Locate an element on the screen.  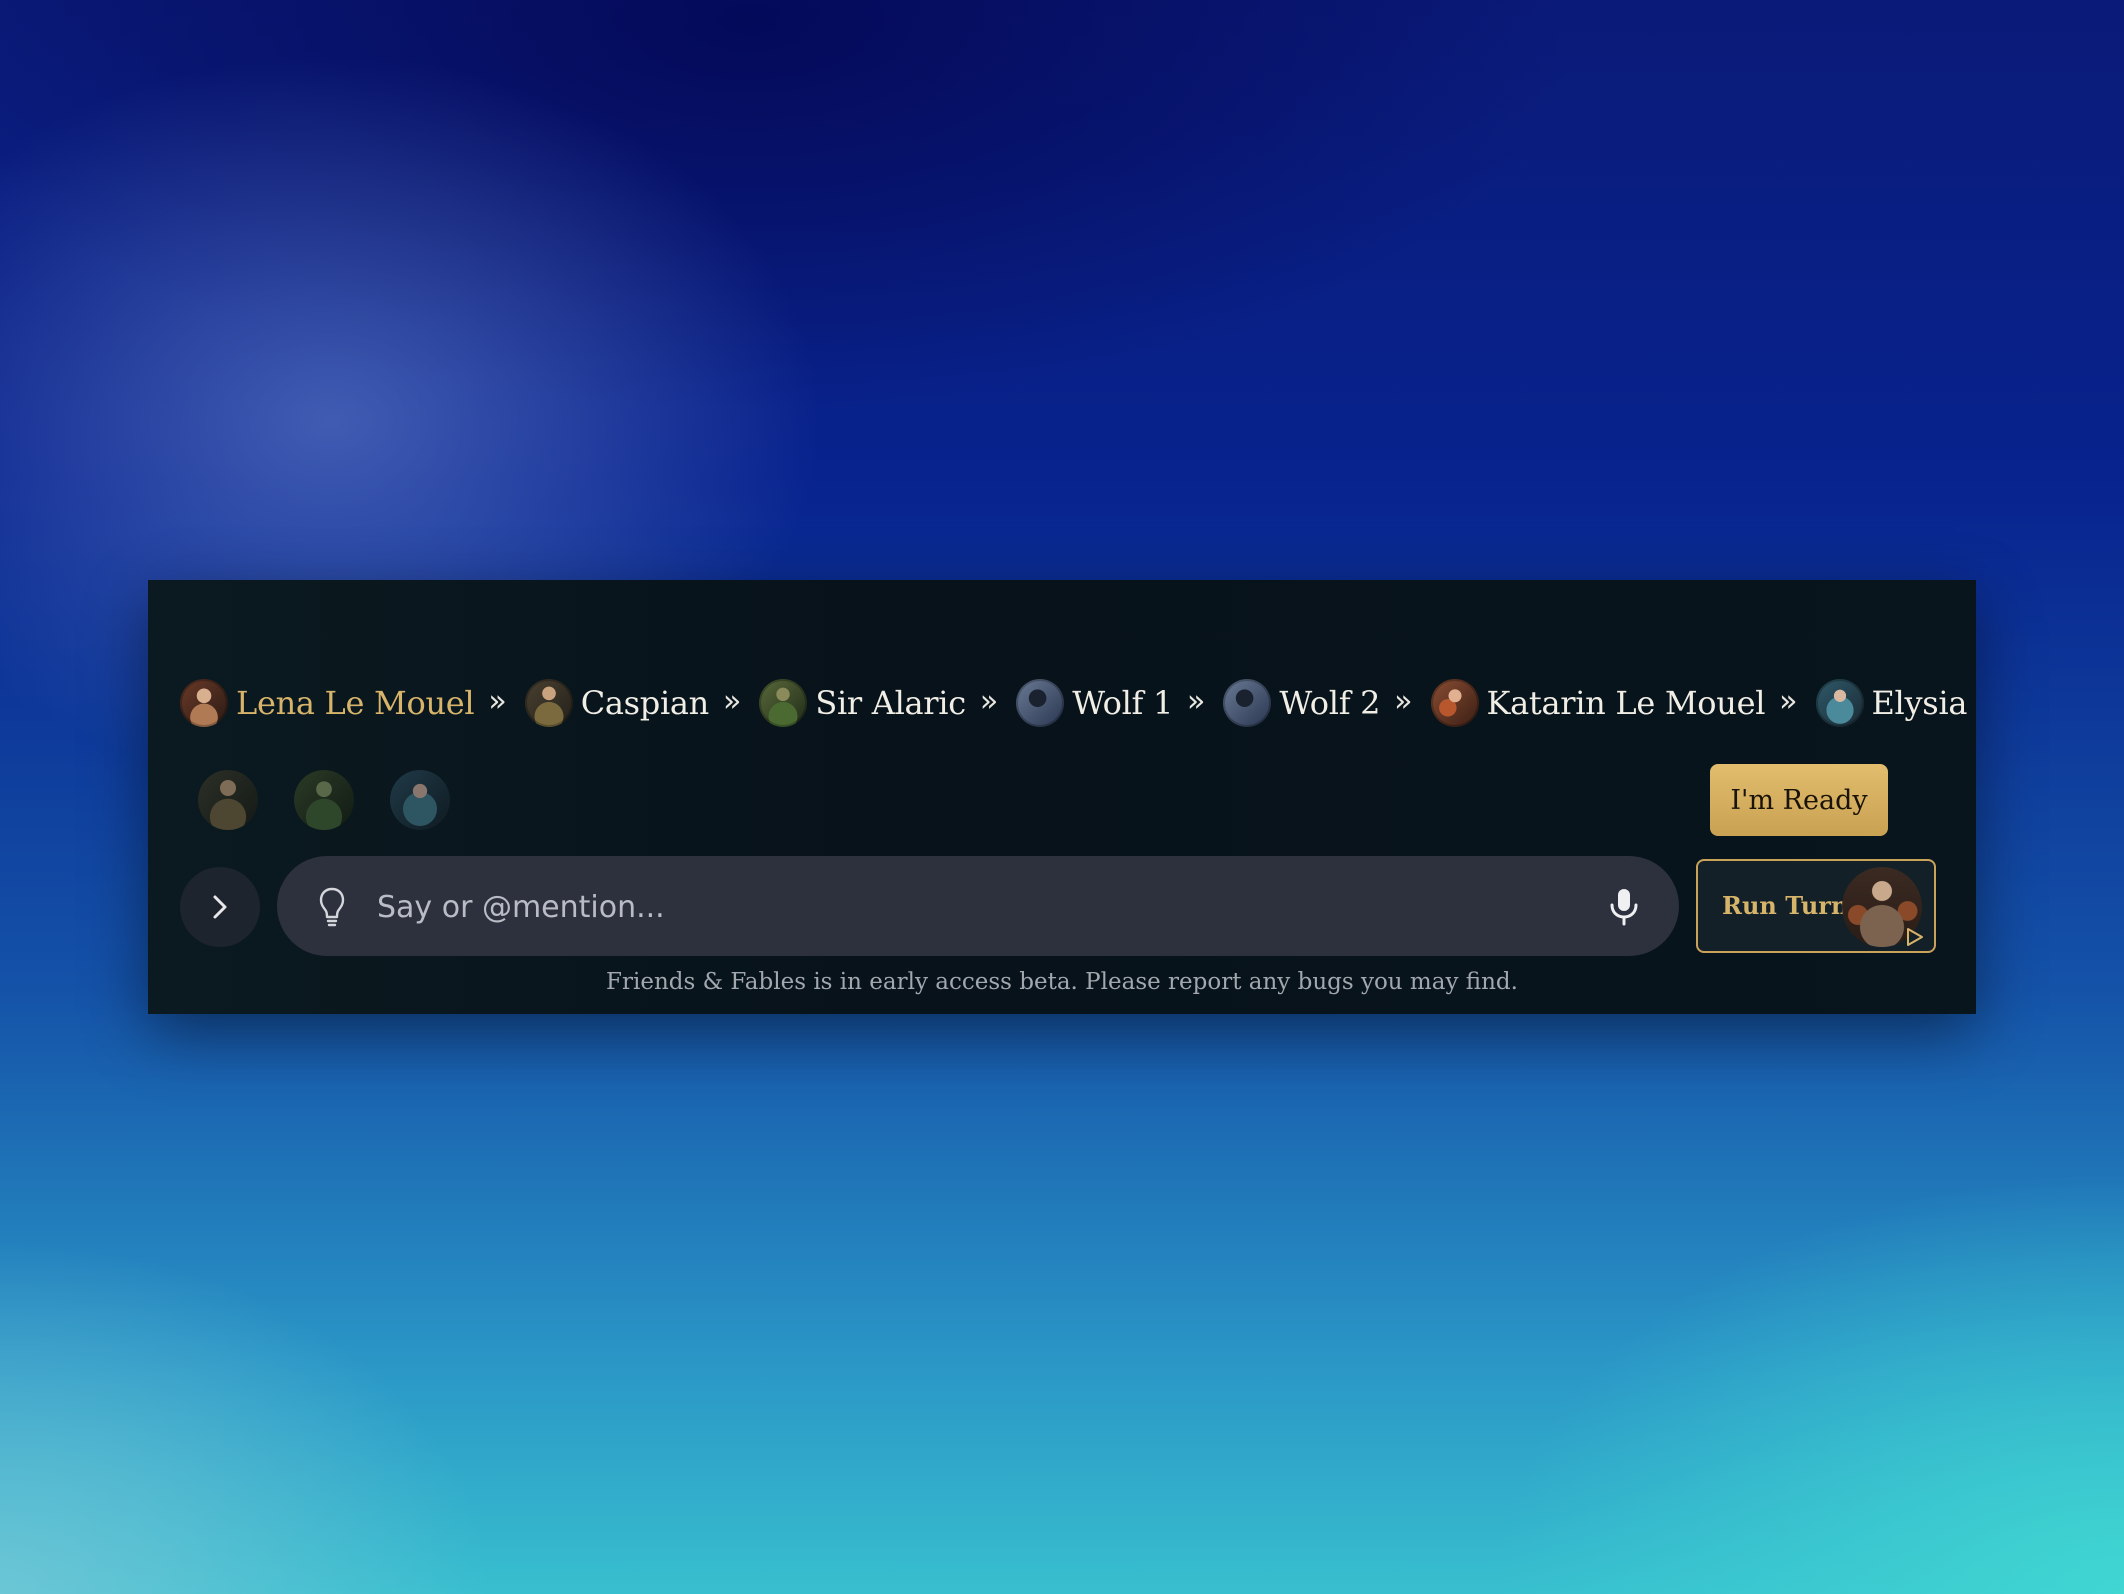
run-turn-label: Run Turn is located at coordinates (1785, 905).